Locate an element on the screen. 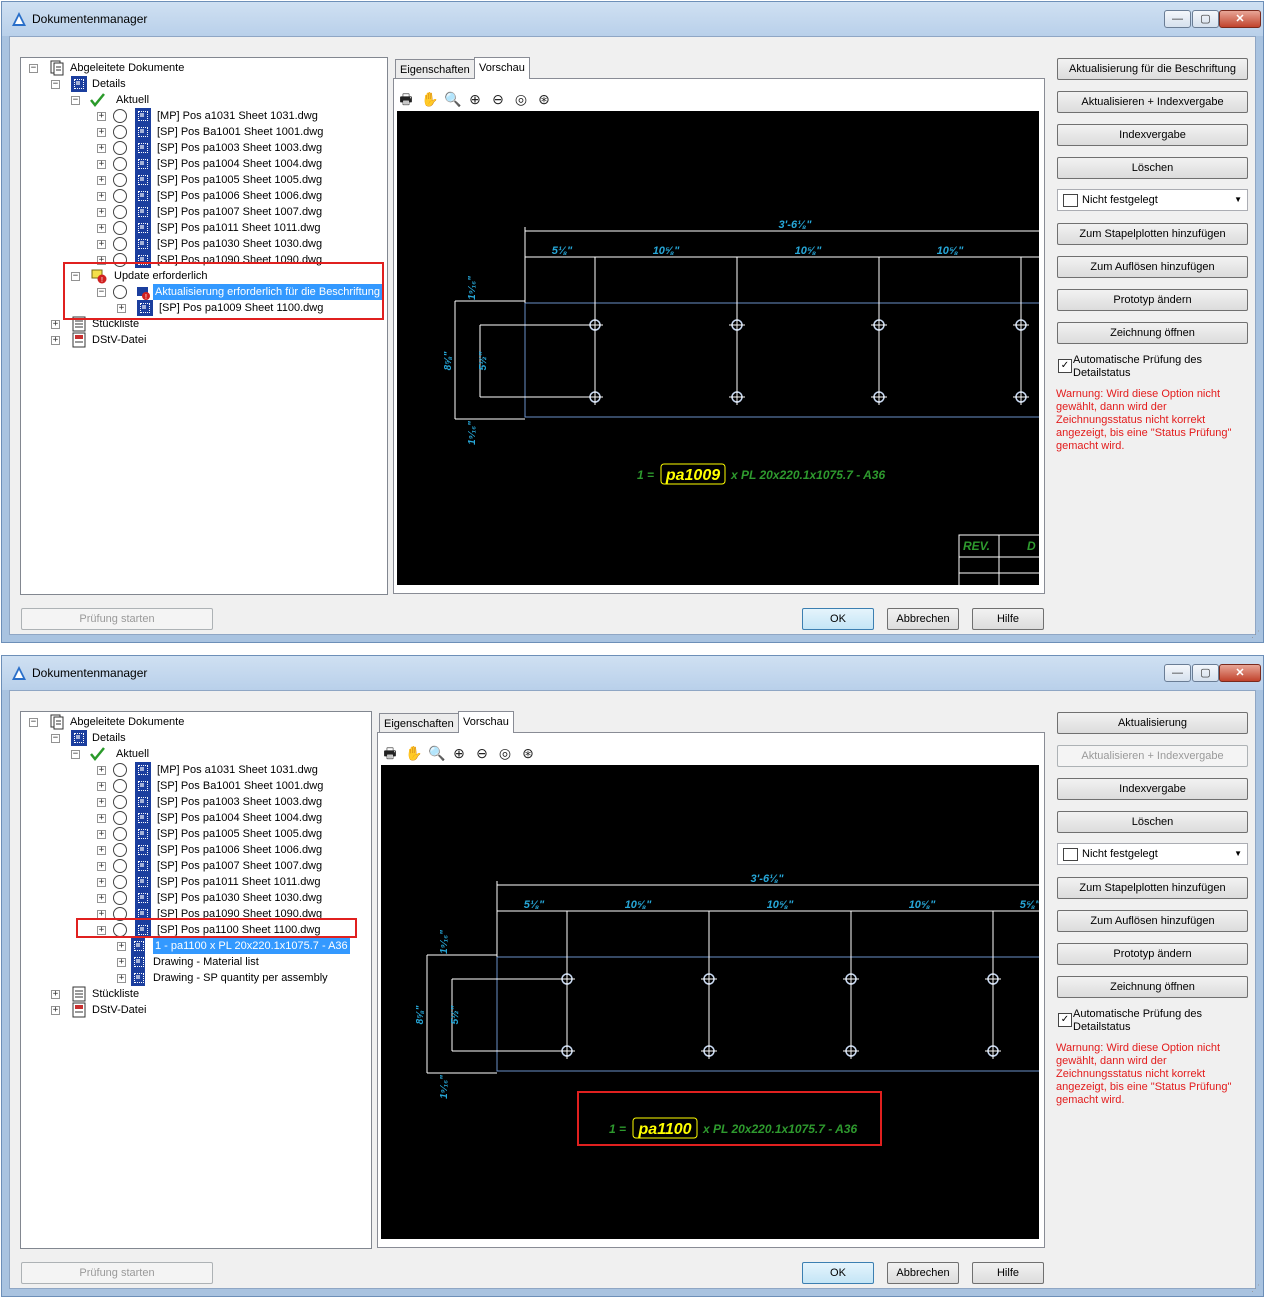 The width and height of the screenshot is (1265, 1302). update-button: Aktualisierung is located at coordinates (1152, 723).